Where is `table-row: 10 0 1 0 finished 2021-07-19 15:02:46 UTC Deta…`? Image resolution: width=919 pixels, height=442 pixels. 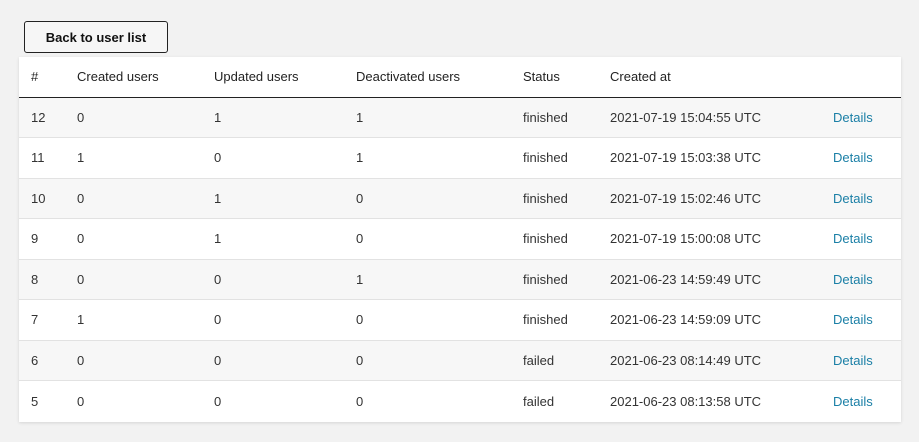
table-row: 10 0 1 0 finished 2021-07-19 15:02:46 UTC Deta… is located at coordinates (460, 198).